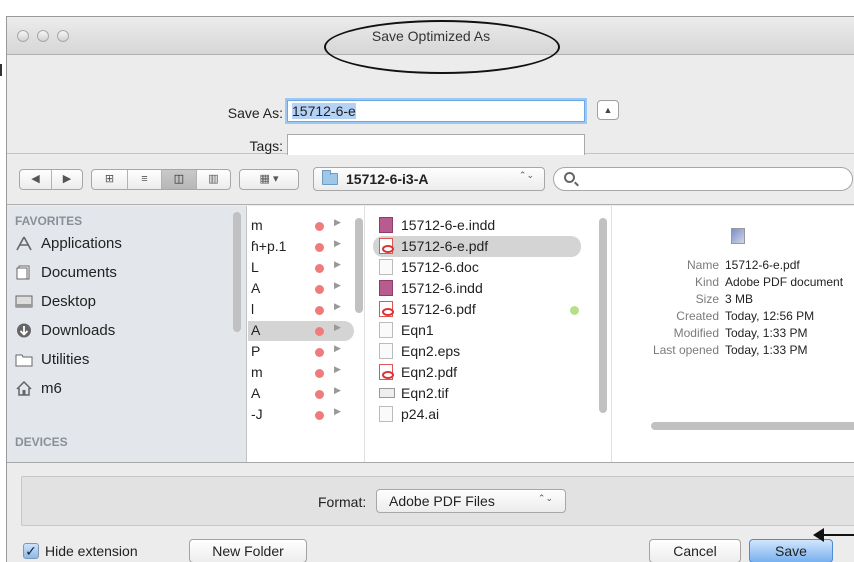  What do you see at coordinates (477, 393) in the screenshot?
I see `file-row: Eqn2.tif` at bounding box center [477, 393].